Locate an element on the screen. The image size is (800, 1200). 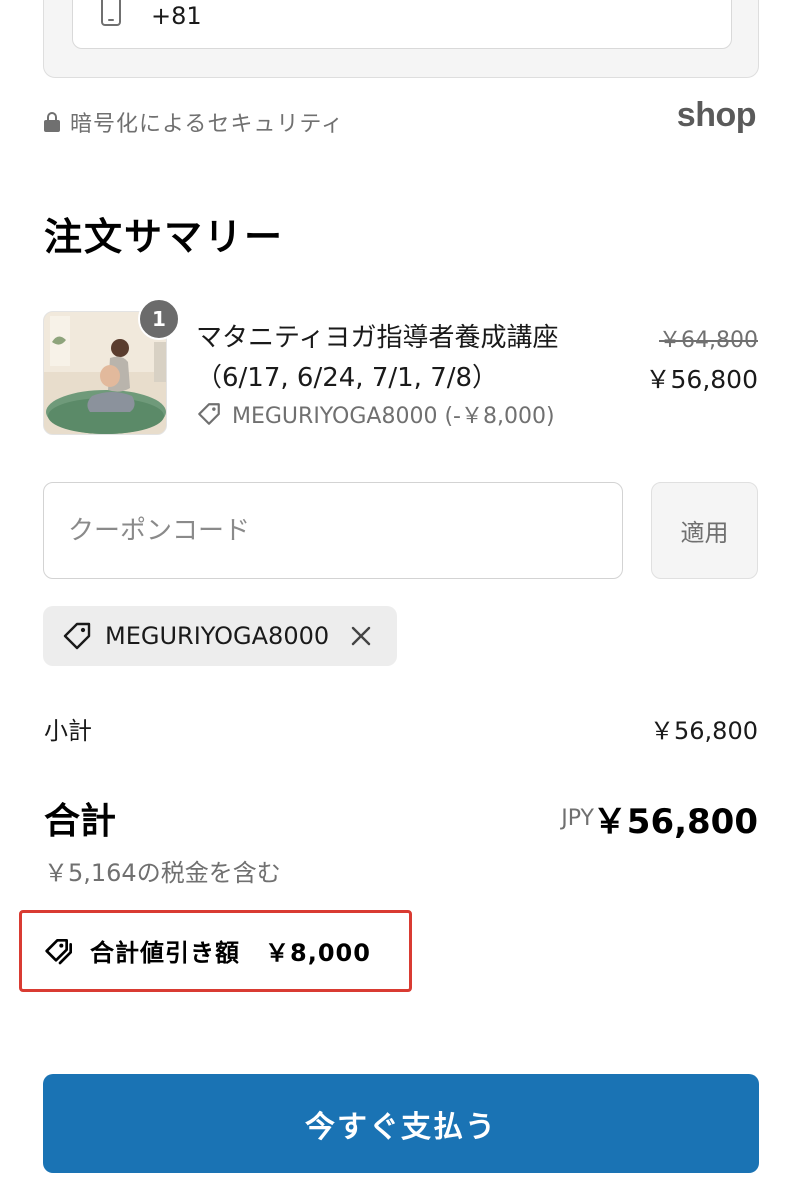
product-discount: MEGURIYOGA8000 (-￥8,000) is located at coordinates (375, 414).